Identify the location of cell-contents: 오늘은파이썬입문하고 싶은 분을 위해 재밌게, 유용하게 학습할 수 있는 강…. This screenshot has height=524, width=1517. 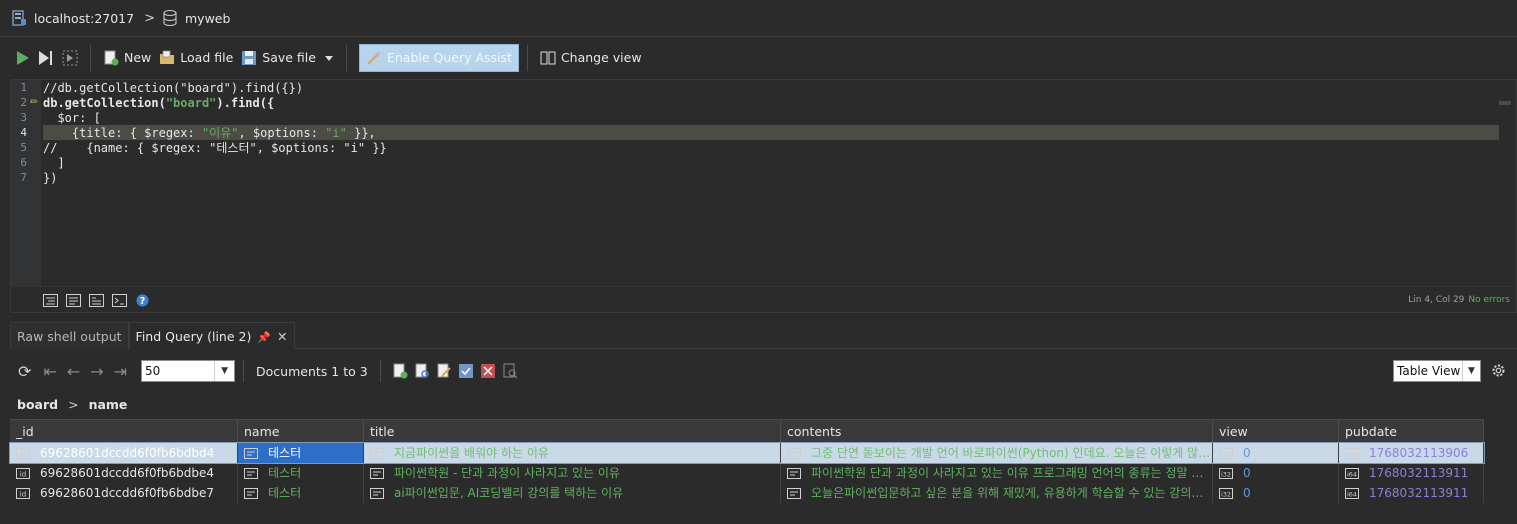
(997, 493).